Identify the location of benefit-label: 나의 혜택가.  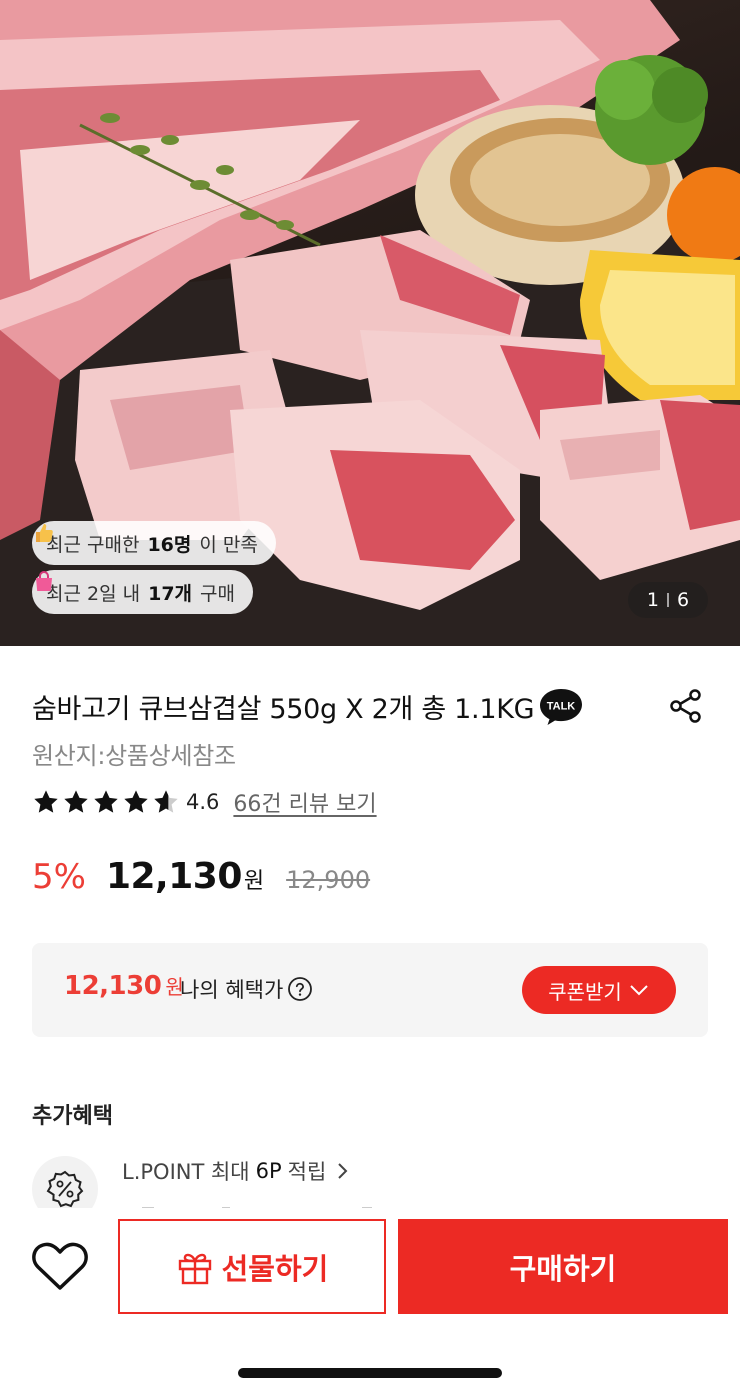
(246, 989).